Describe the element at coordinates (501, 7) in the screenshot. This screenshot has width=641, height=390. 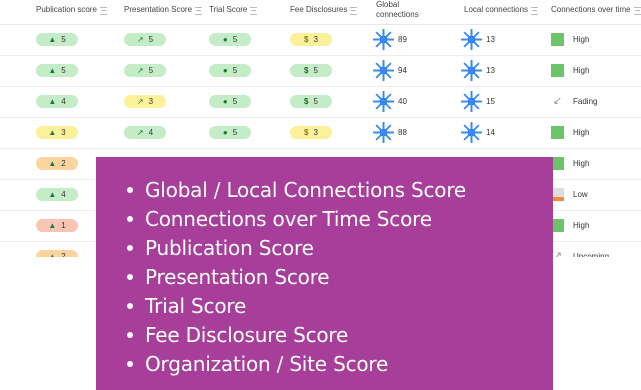
I see `header-local-connections: Local connections` at that location.